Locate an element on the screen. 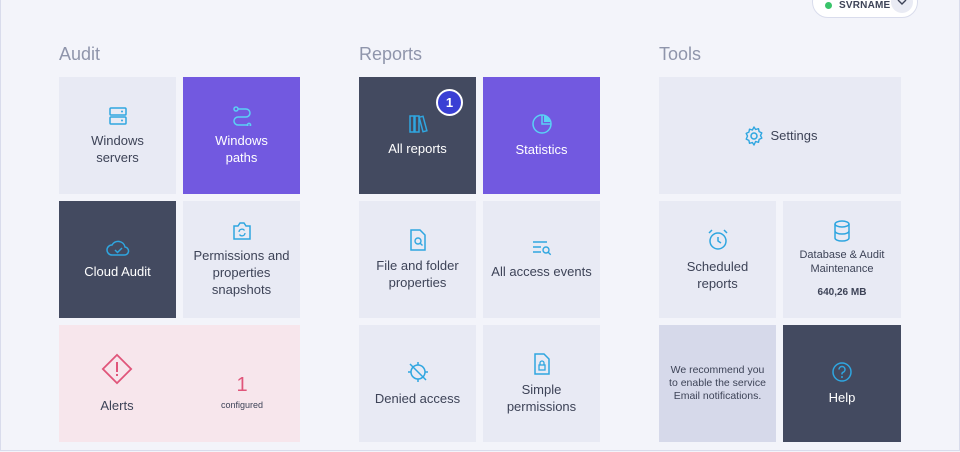 This screenshot has width=960, height=452. server-name: SVRNAME is located at coordinates (865, 5).